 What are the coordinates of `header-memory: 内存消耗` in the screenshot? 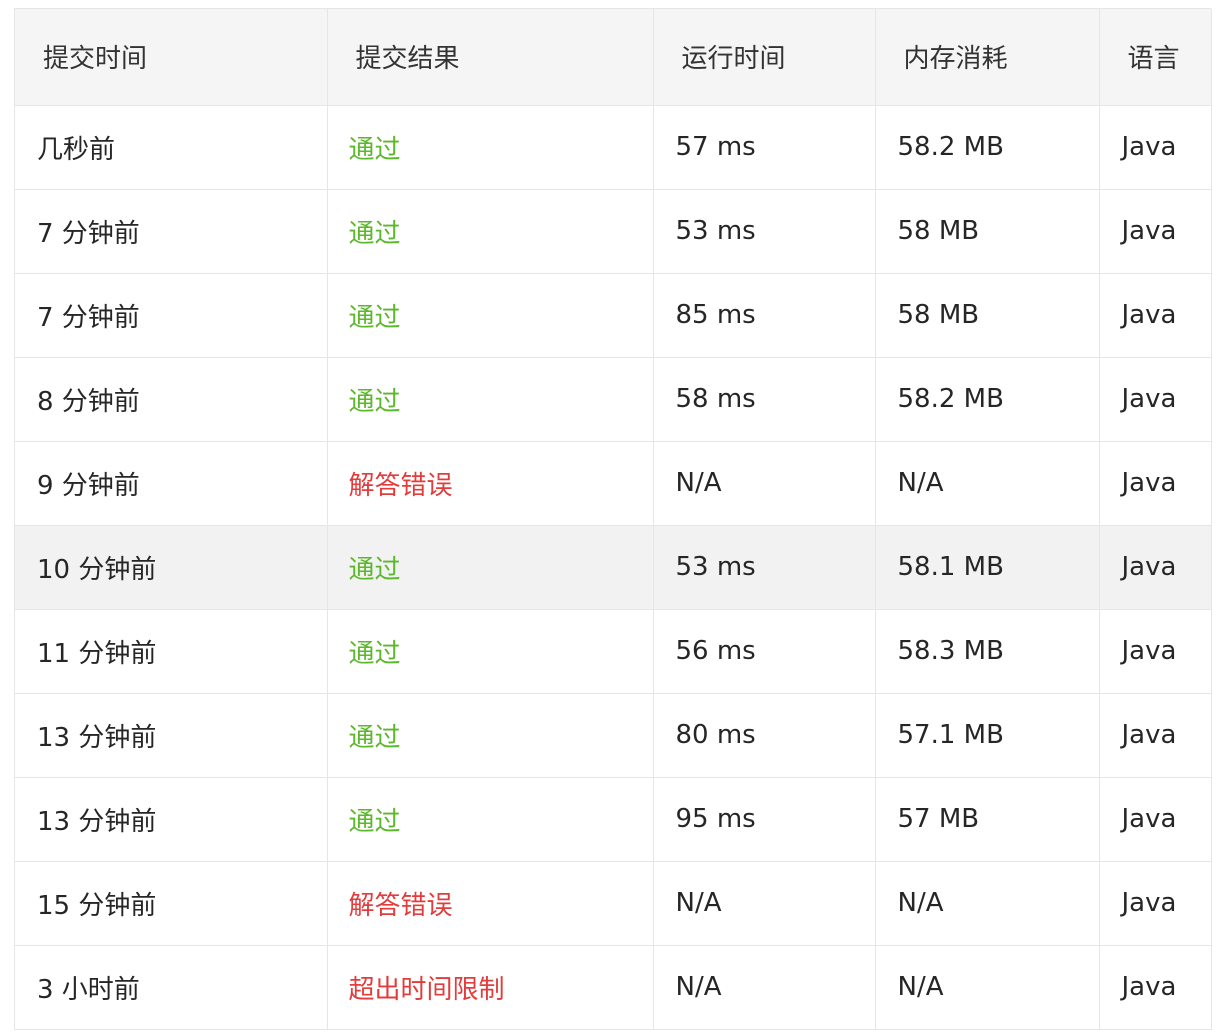 It's located at (987, 57).